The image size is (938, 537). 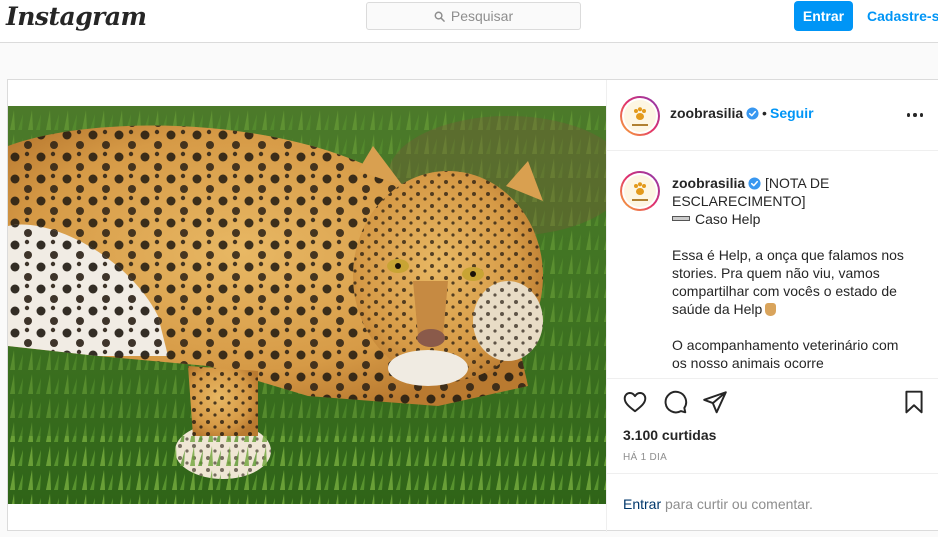 I want to click on post-header: zoobrasilia • Seguir, so click(x=772, y=115).